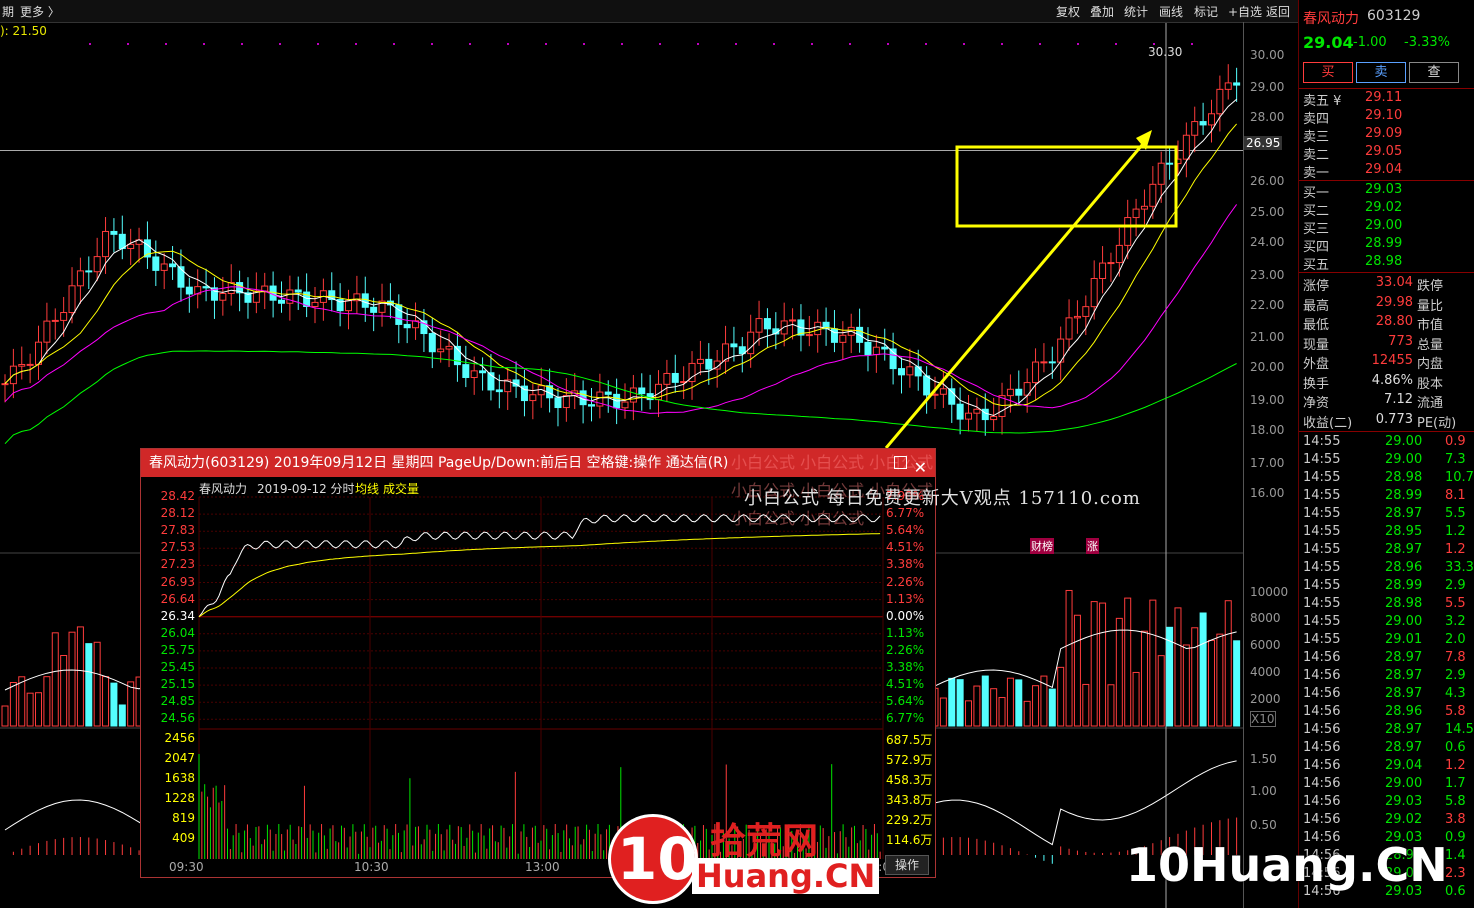  What do you see at coordinates (905, 598) in the screenshot?
I see `pct-label: 1.13%` at bounding box center [905, 598].